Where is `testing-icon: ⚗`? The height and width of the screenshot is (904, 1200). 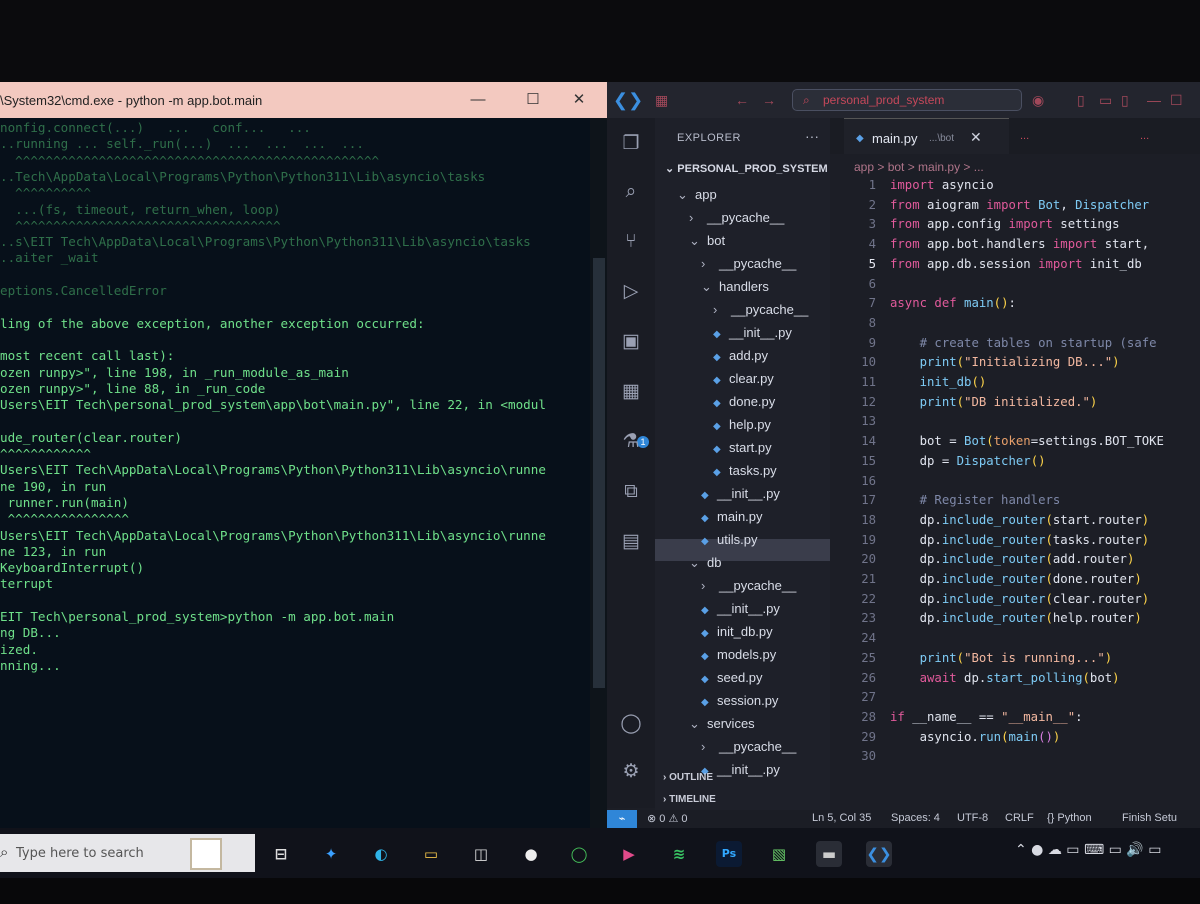
testing-icon: ⚗ is located at coordinates (631, 442).